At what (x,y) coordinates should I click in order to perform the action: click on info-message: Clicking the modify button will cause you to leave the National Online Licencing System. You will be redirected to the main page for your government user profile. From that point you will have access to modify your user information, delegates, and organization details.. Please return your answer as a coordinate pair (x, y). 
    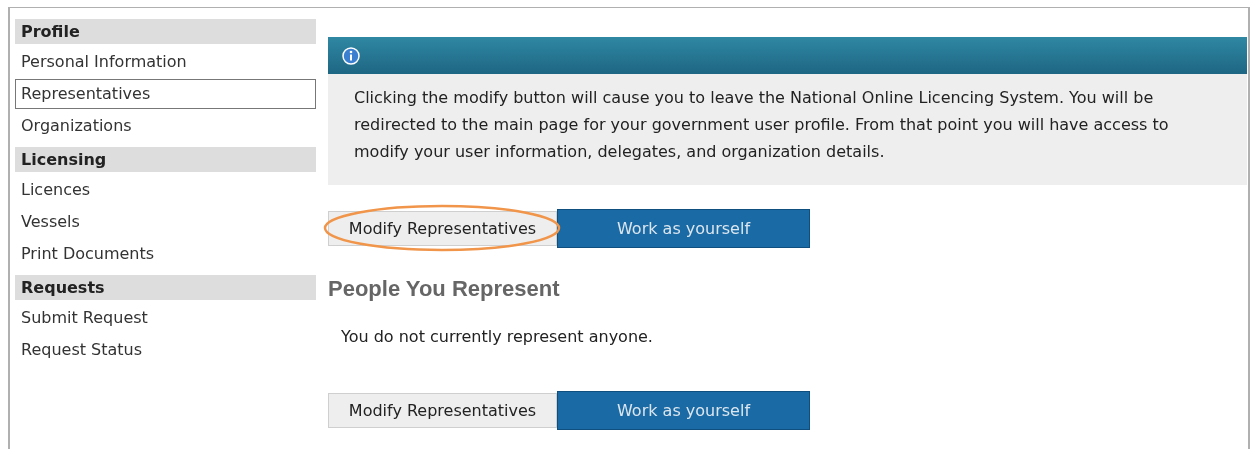
    Looking at the image, I should click on (761, 125).